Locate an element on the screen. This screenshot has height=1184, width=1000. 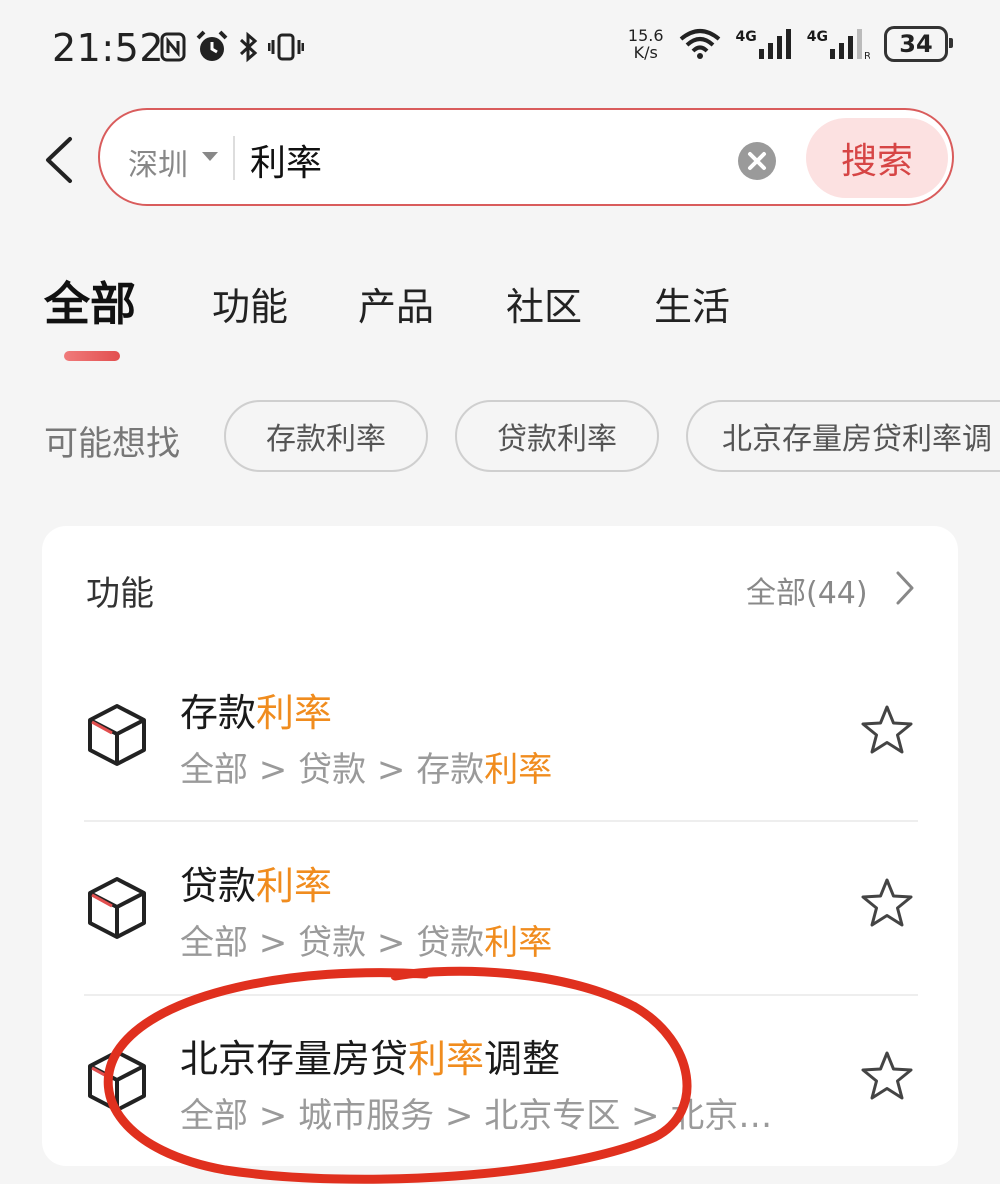
tab-community: 社区 is located at coordinates (544, 303).